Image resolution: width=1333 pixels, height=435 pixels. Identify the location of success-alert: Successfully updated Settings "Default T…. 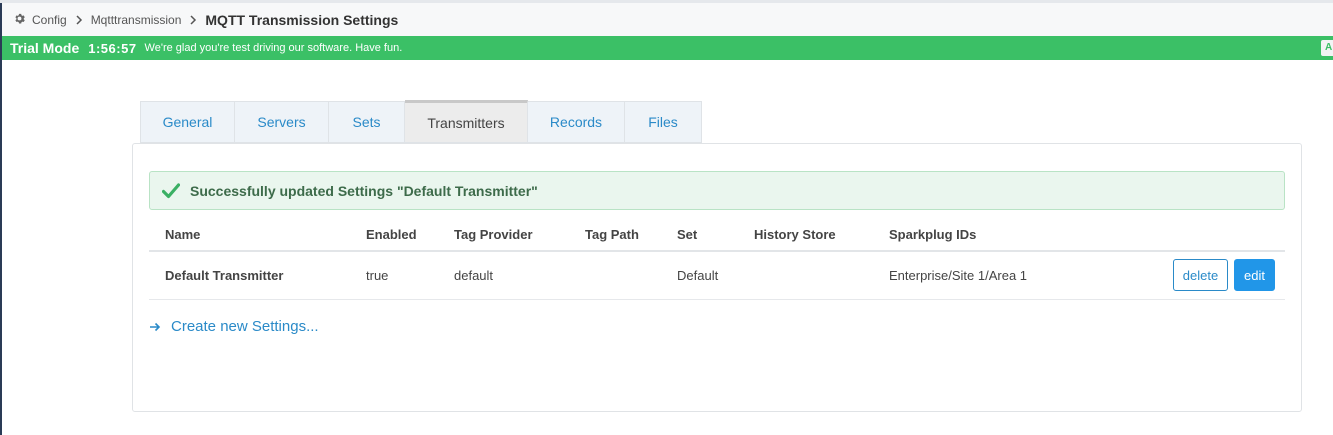
(717, 190).